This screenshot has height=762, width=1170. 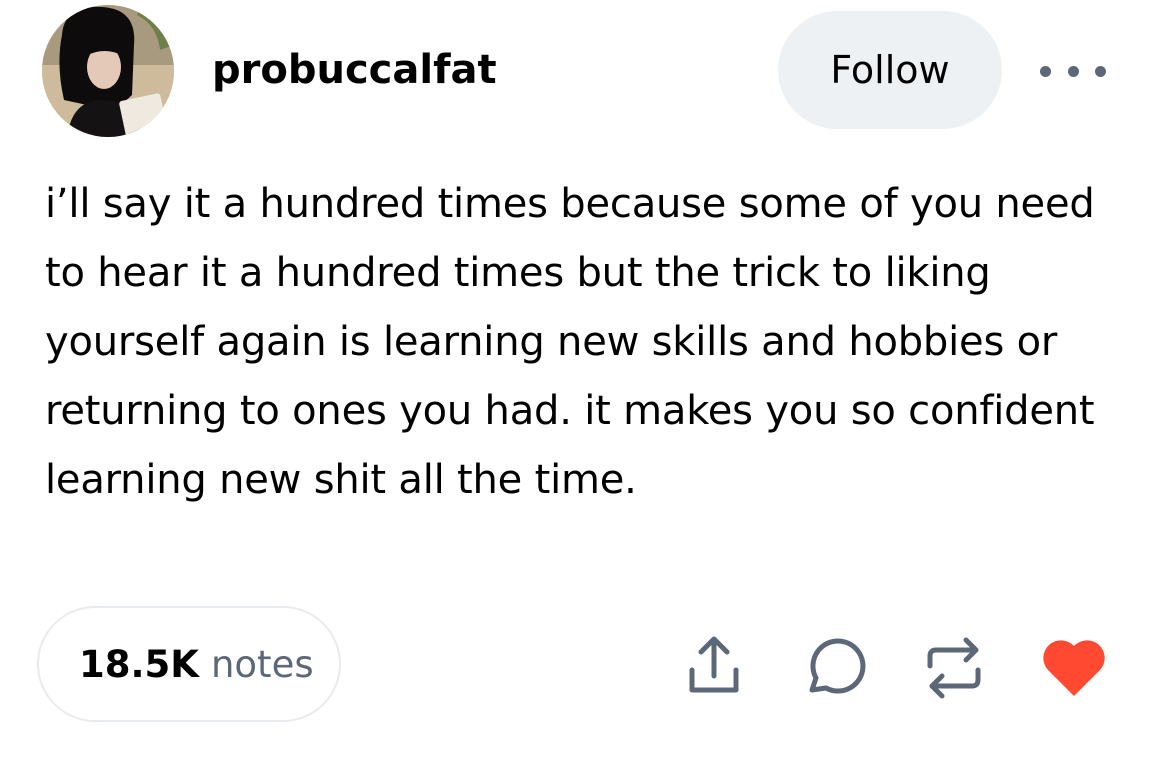 I want to click on follow-button: Follow, so click(x=890, y=70).